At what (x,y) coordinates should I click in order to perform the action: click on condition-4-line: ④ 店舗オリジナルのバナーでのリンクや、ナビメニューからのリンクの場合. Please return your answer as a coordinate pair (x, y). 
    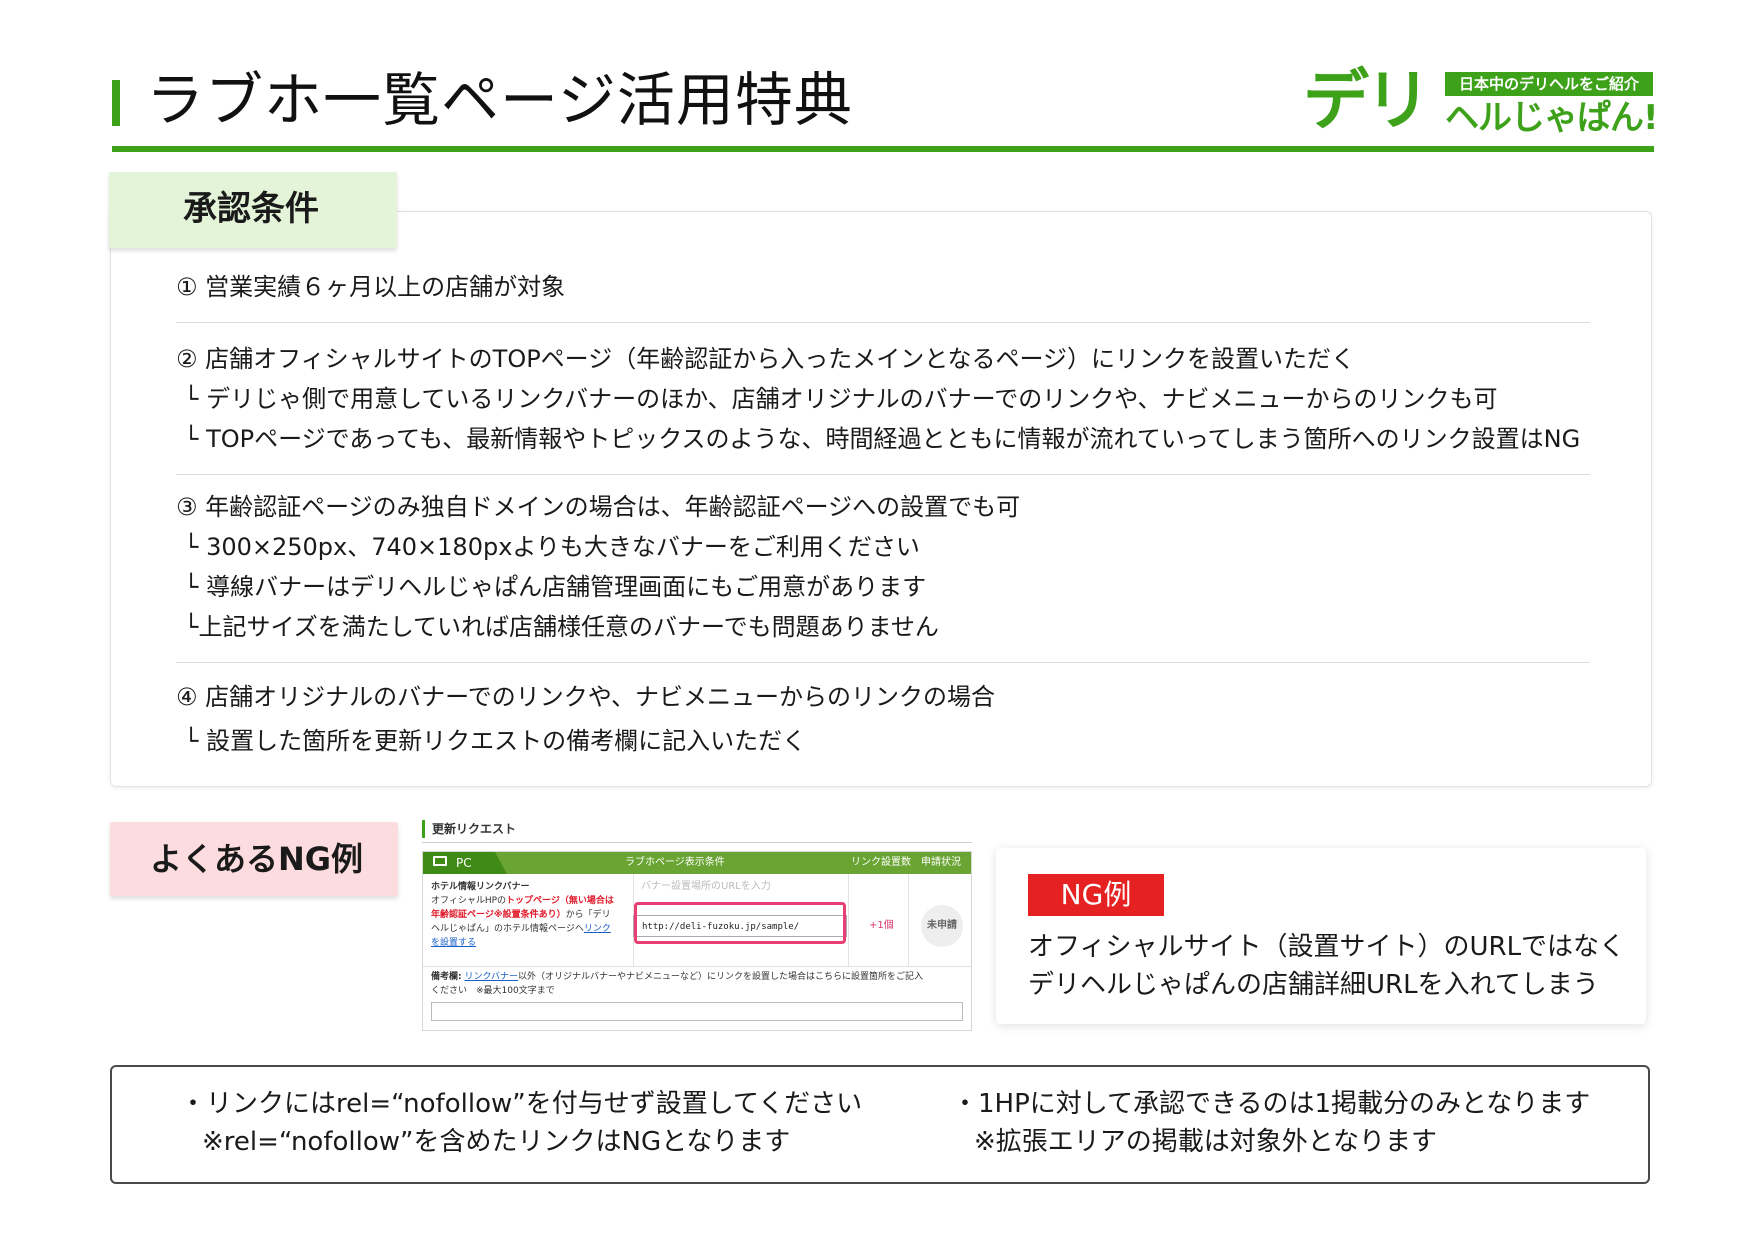
    Looking at the image, I should click on (585, 697).